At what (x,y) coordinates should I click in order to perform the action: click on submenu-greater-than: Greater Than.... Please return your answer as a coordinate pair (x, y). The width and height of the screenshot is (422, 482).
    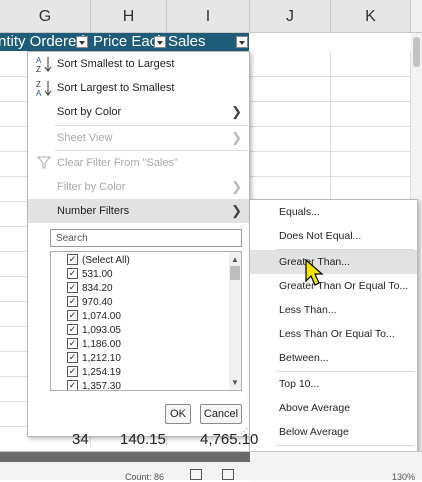
    Looking at the image, I should click on (333, 262).